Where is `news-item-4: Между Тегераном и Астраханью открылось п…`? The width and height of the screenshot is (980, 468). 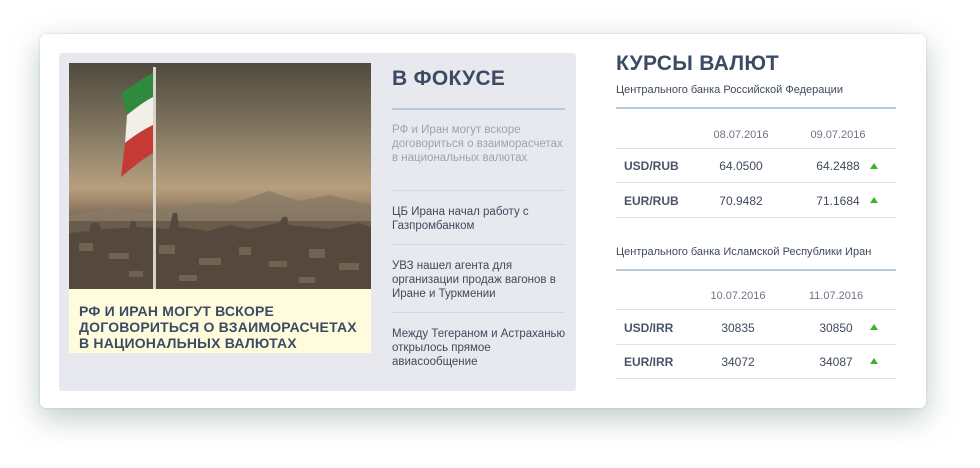 news-item-4: Между Тегераном и Астраханью открылось п… is located at coordinates (479, 348).